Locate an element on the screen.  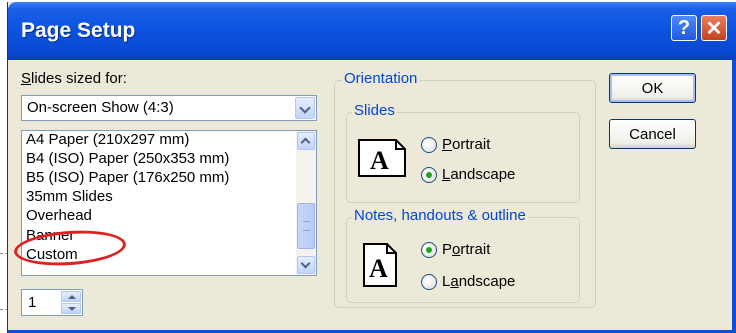
ok-button: OK is located at coordinates (652, 88).